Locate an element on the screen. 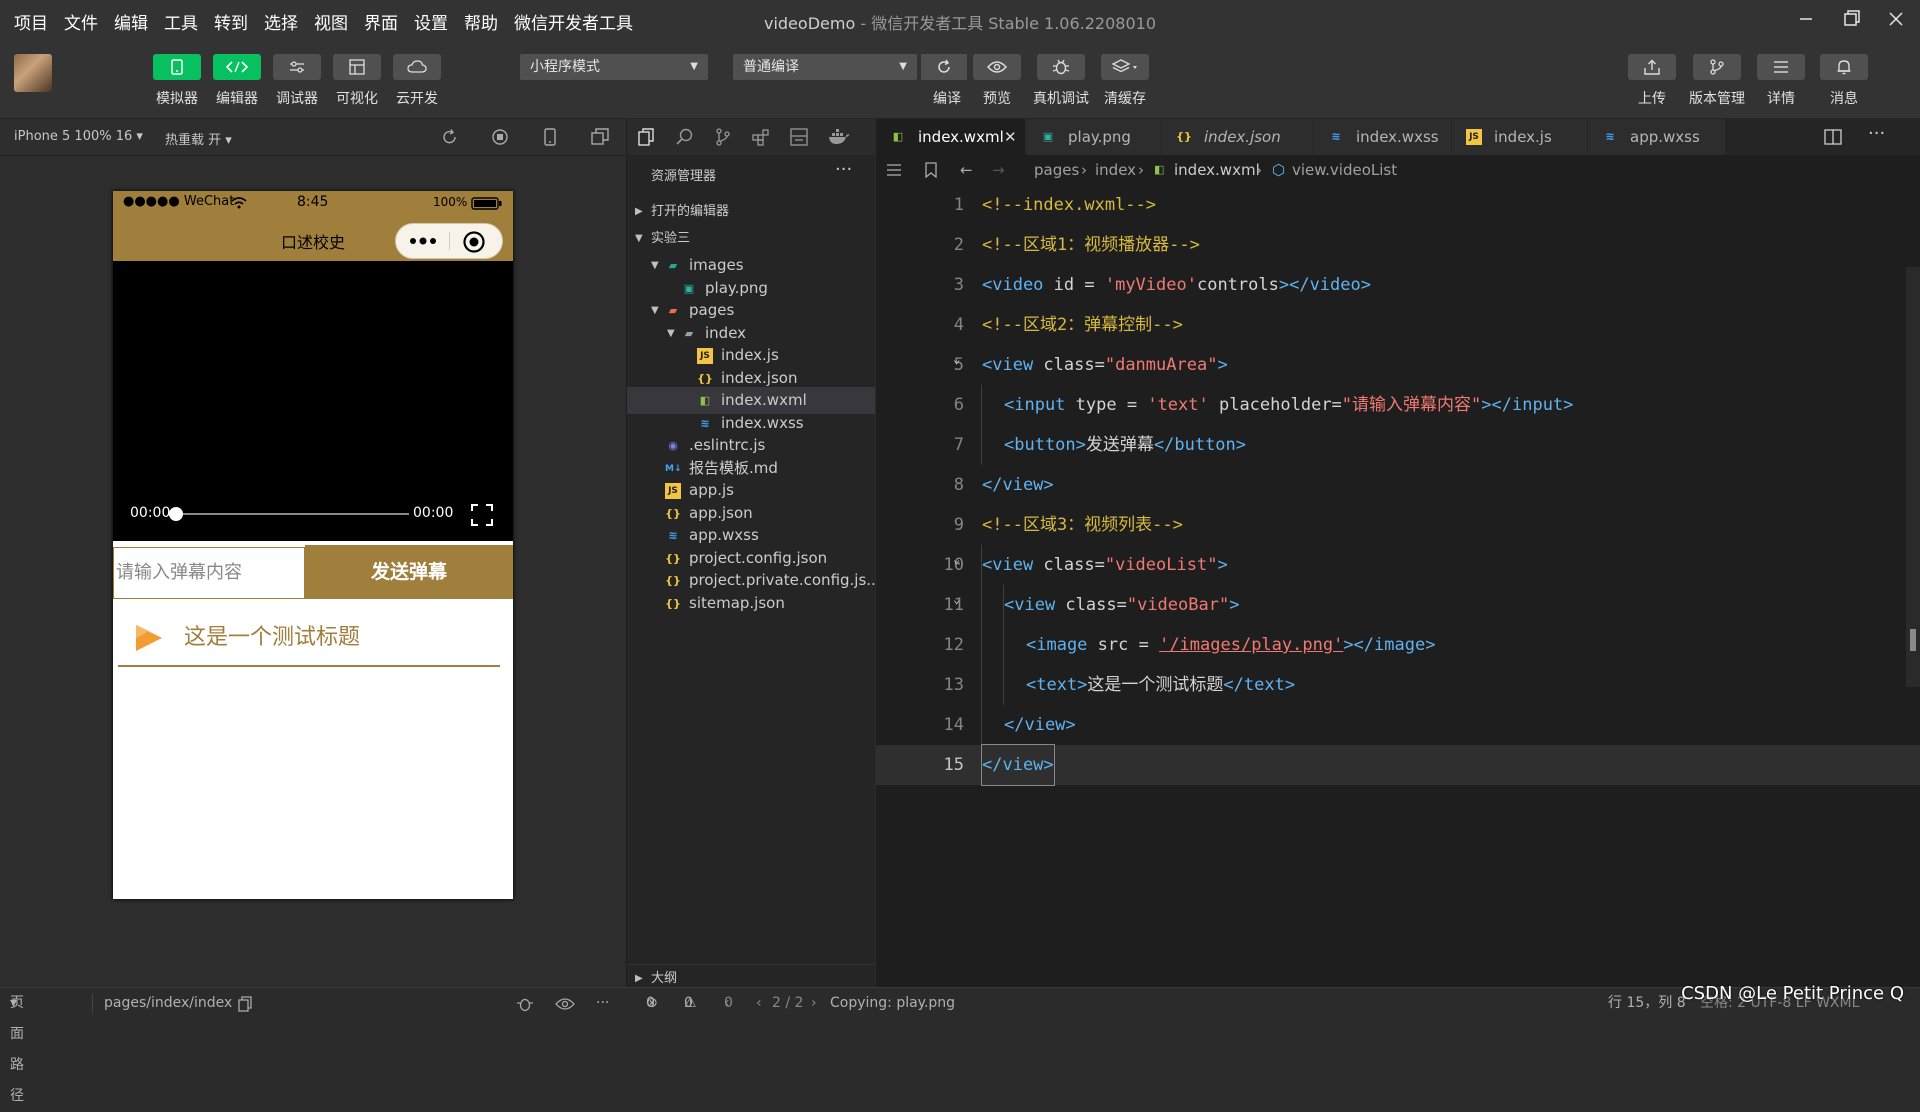 Image resolution: width=1920 pixels, height=1112 pixels. stop-icon is located at coordinates (500, 137).